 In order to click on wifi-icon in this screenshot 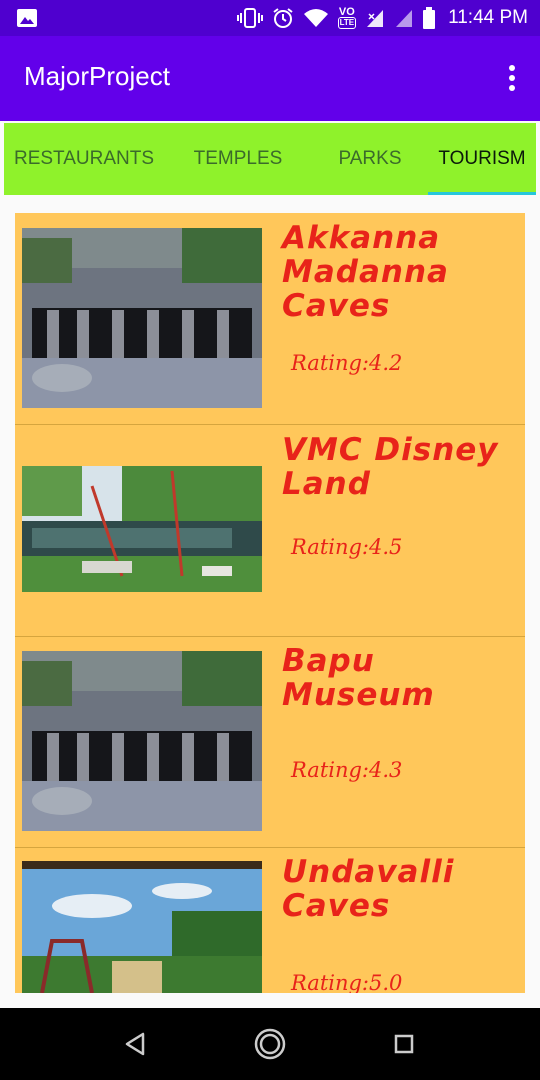, I will do `click(315, 18)`.